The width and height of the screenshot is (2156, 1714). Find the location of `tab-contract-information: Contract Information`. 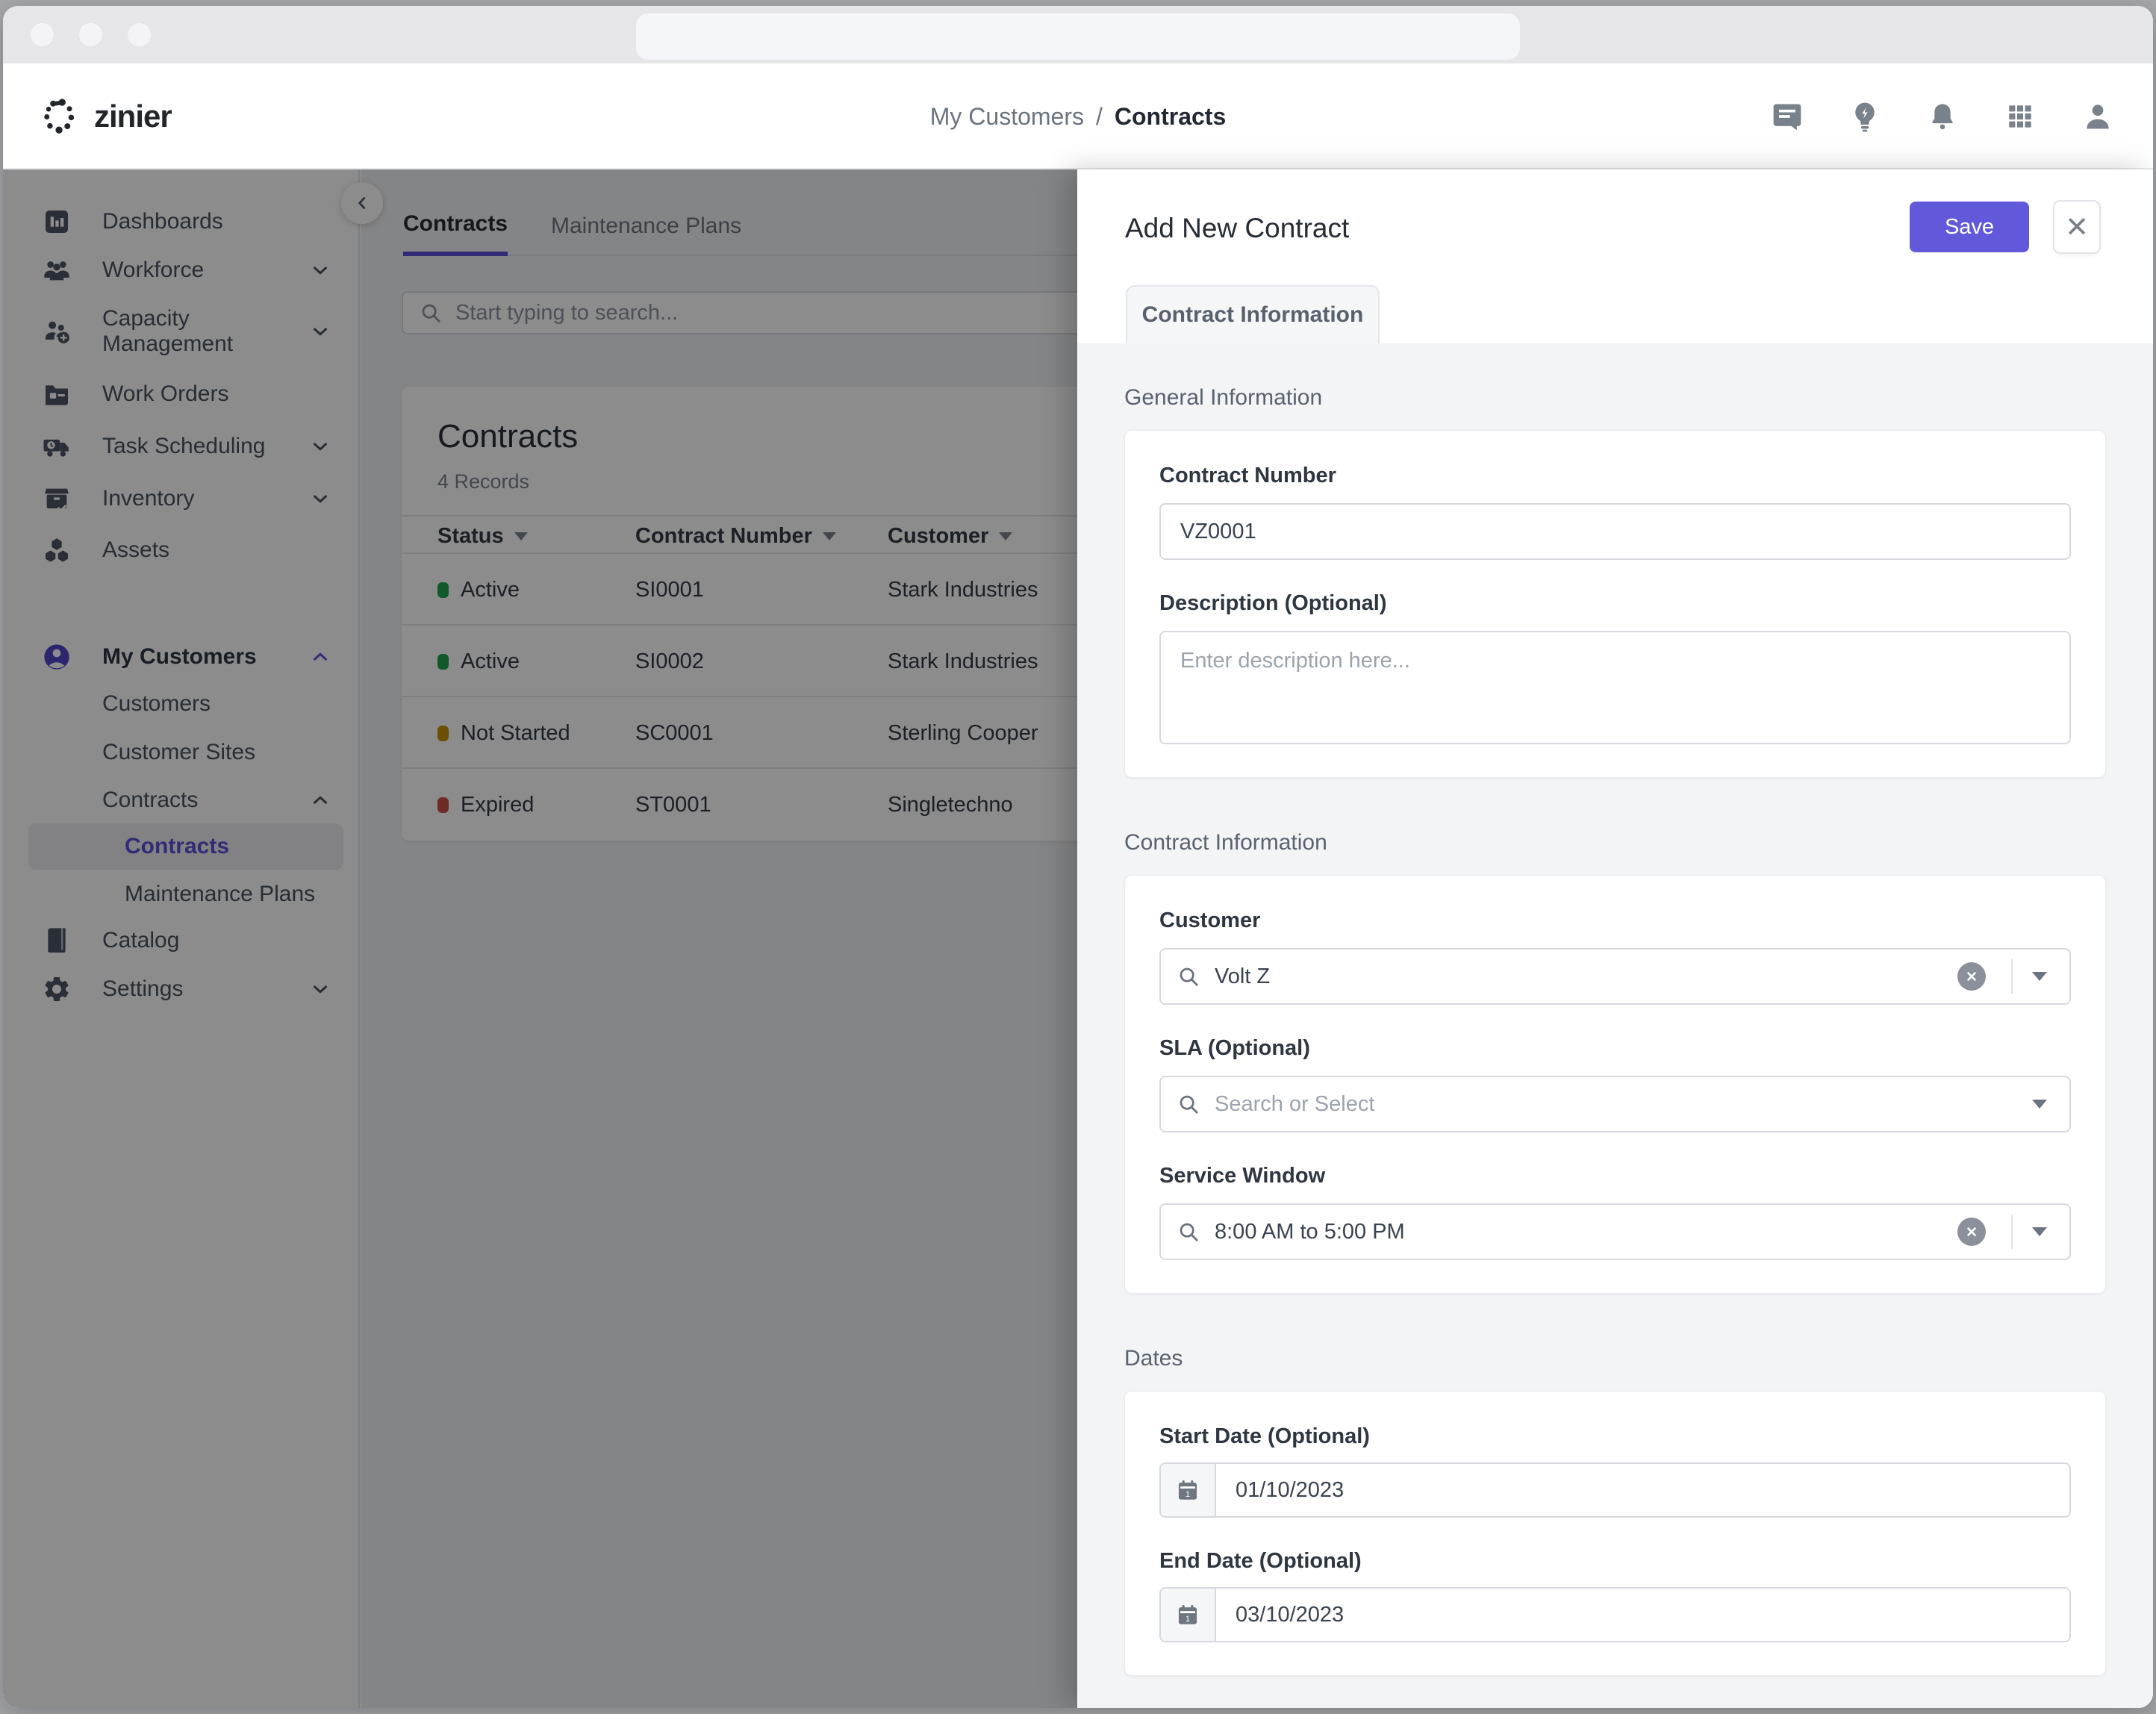

tab-contract-information: Contract Information is located at coordinates (1253, 314).